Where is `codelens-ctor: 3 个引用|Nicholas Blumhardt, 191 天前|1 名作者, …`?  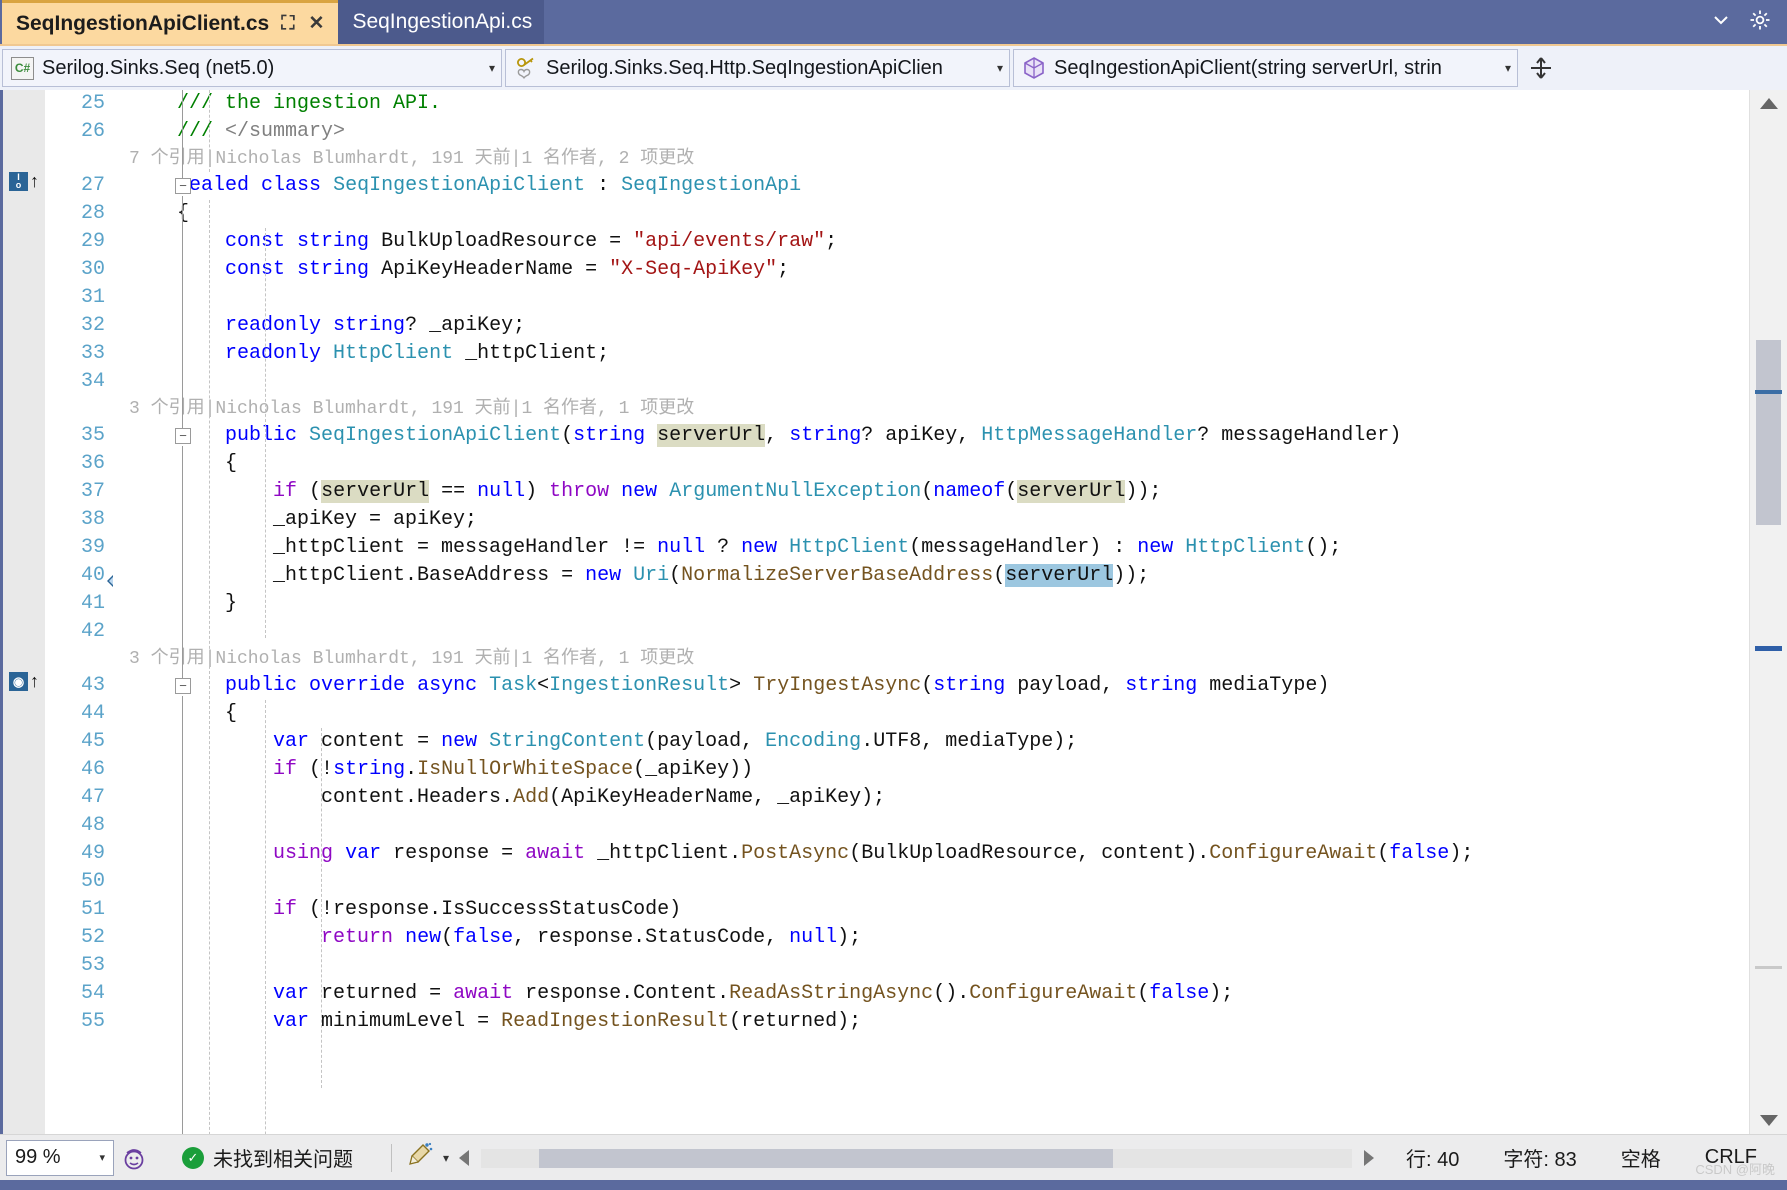
codelens-ctor: 3 个引用|Nicholas Blumhardt, 191 天前|1 名作者, … is located at coordinates (403, 409).